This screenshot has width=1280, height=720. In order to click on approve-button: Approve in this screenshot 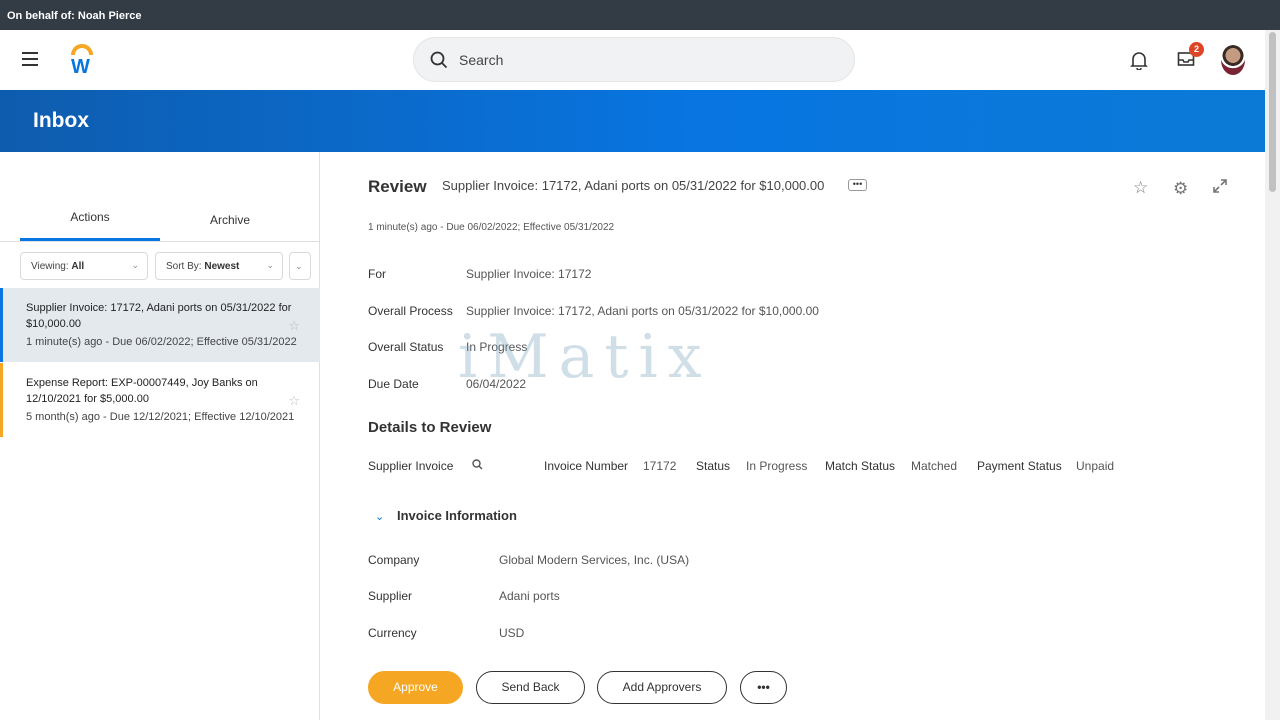, I will do `click(415, 687)`.